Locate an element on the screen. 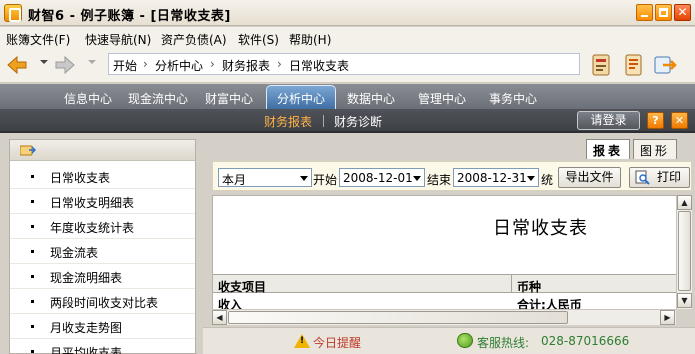 This screenshot has height=354, width=695. end-date-select: 2008-12-31 is located at coordinates (496, 177).